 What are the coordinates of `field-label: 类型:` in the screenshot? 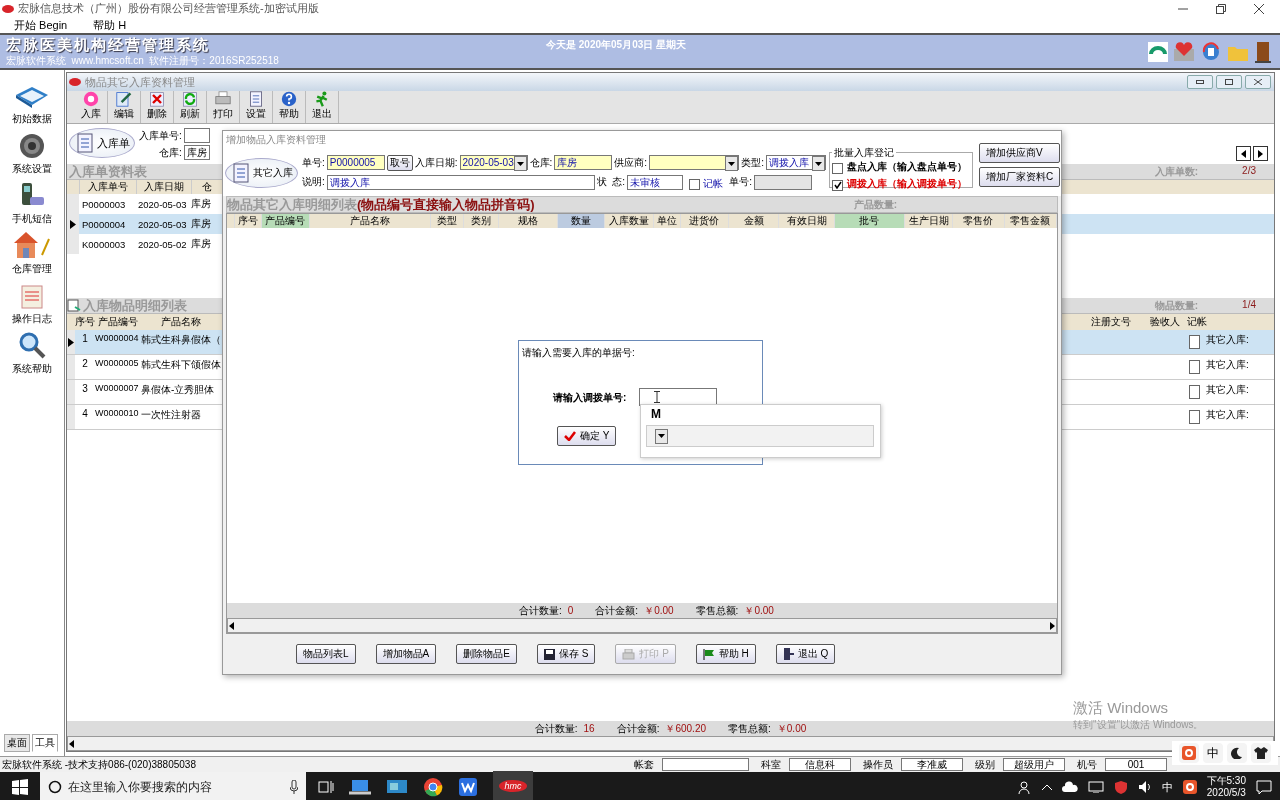 It's located at (752, 162).